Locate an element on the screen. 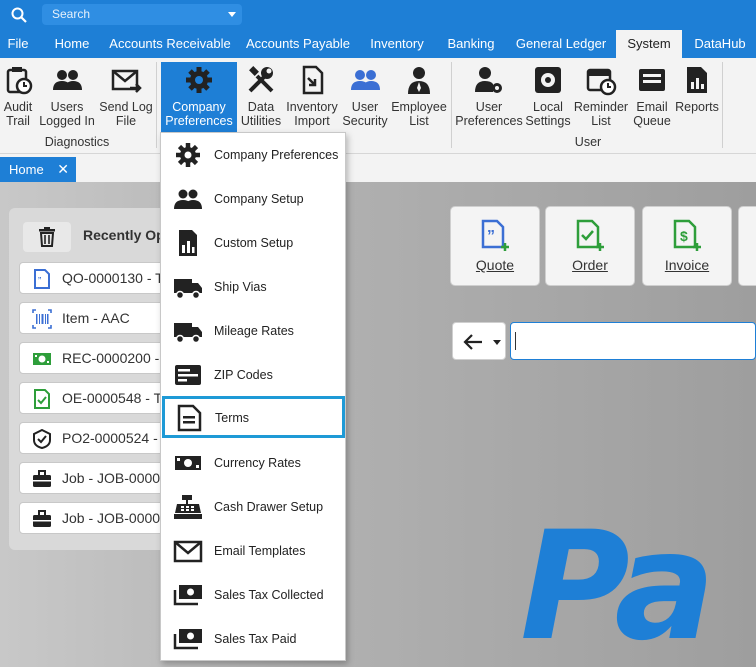 Image resolution: width=756 pixels, height=667 pixels. recent-item-label: QO-0000130 - Tri is located at coordinates (116, 278).